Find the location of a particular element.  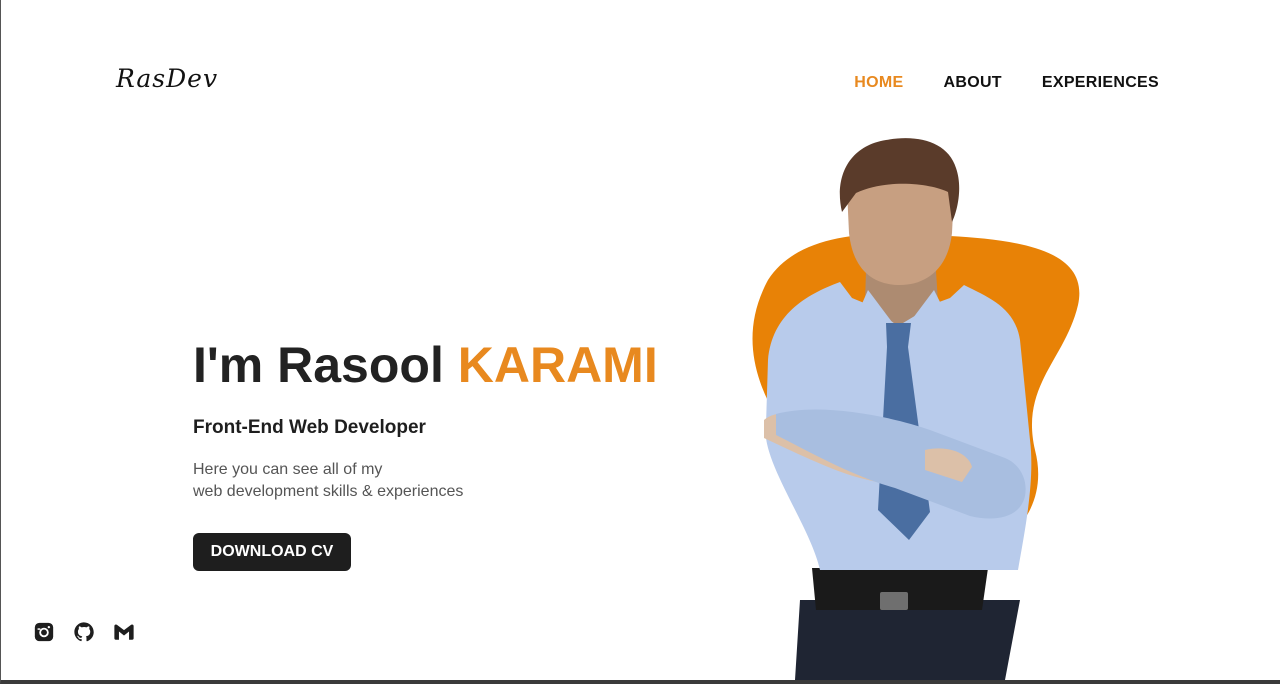

hero-description-line1: Here you can see all of my is located at coordinates (288, 469).